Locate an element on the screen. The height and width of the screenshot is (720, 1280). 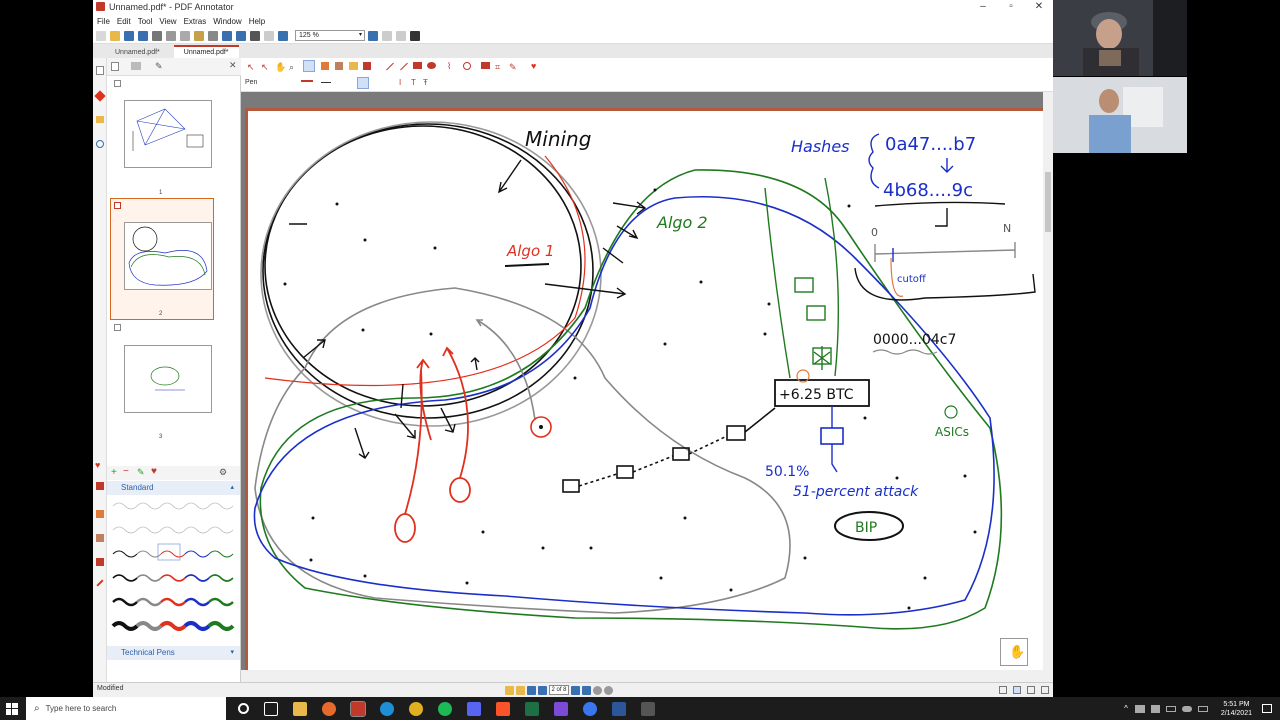
spotify-icon is located at coordinates (445, 708).